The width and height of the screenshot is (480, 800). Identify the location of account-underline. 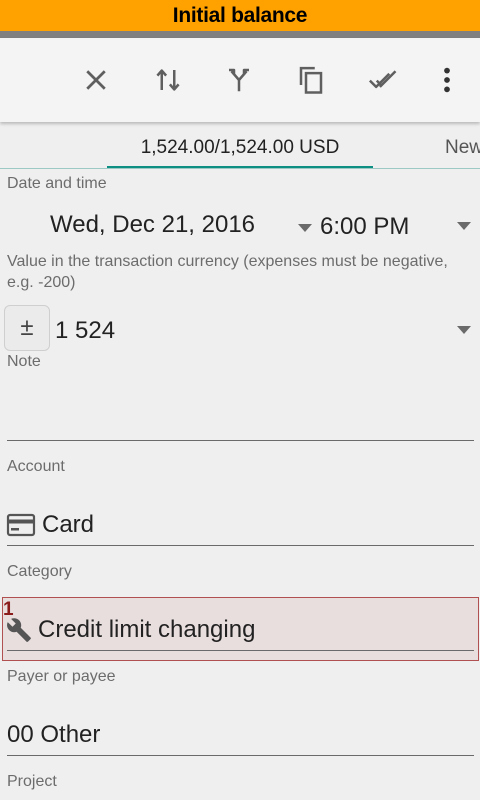
(240, 545).